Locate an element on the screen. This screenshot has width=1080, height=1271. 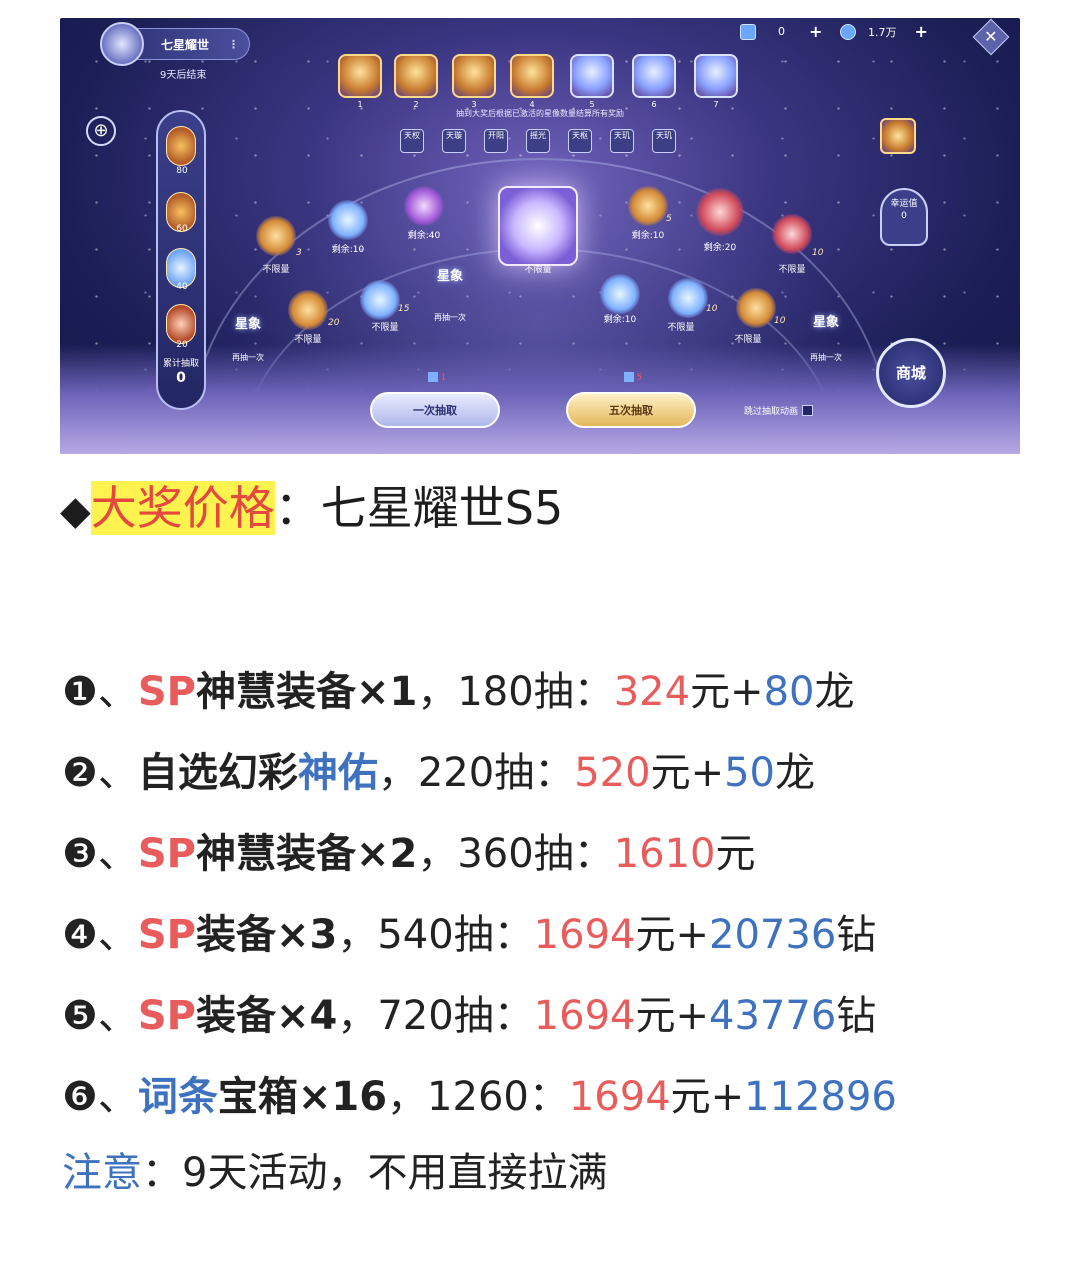
item-text-segment: 80 is located at coordinates (789, 692).